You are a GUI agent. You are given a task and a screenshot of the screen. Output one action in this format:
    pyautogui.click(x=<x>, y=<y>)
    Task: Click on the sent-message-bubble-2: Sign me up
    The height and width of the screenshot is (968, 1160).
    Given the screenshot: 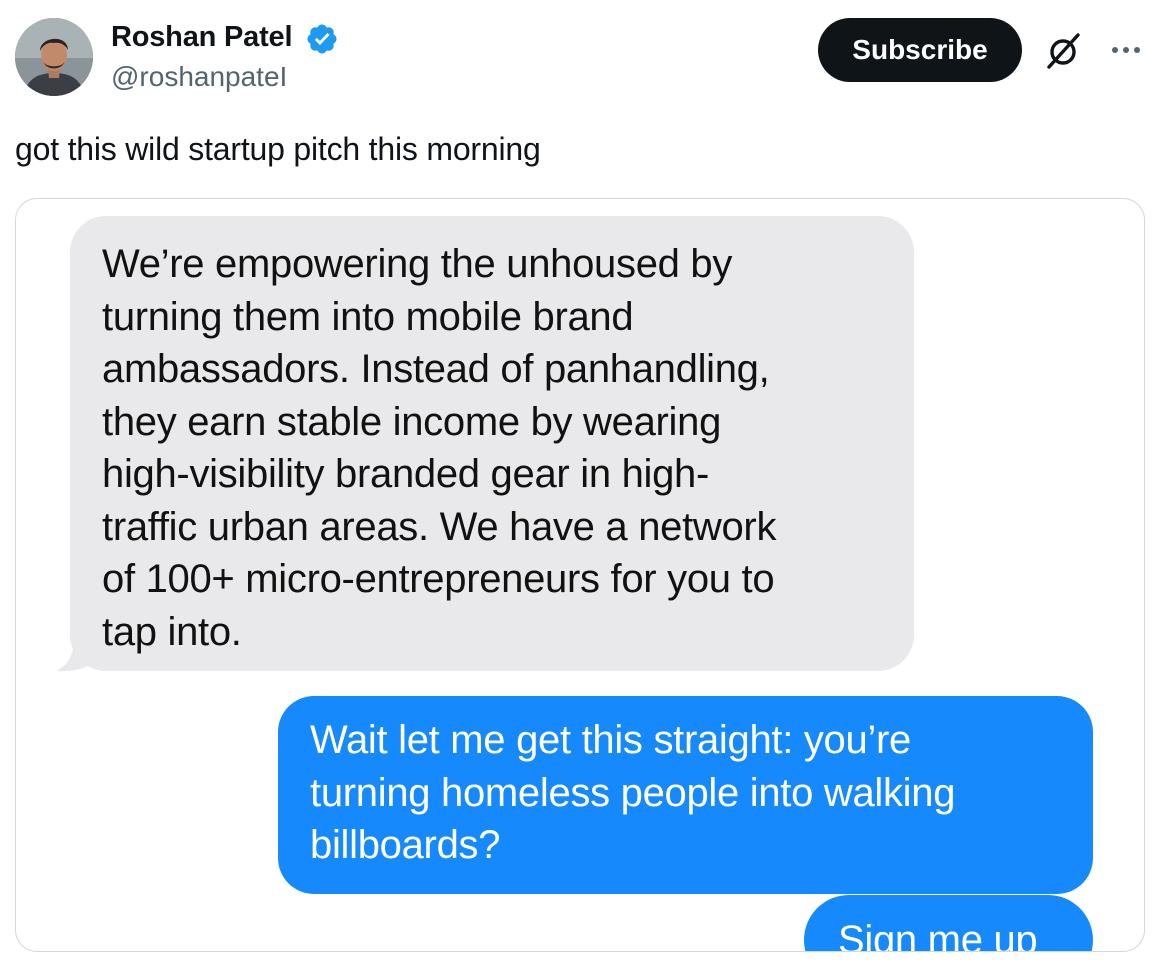 What is the action you would take?
    pyautogui.click(x=948, y=923)
    